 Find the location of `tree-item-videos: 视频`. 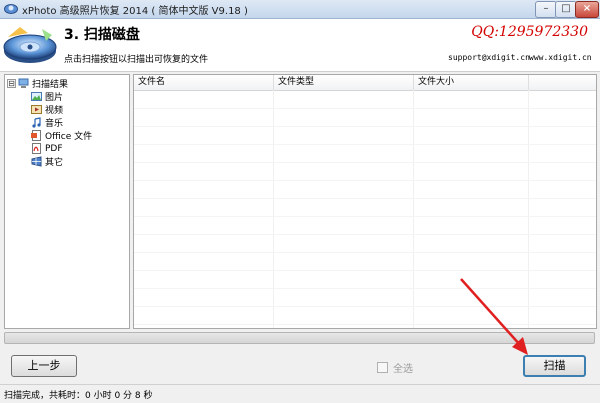

tree-item-videos: 视频 is located at coordinates (47, 109).